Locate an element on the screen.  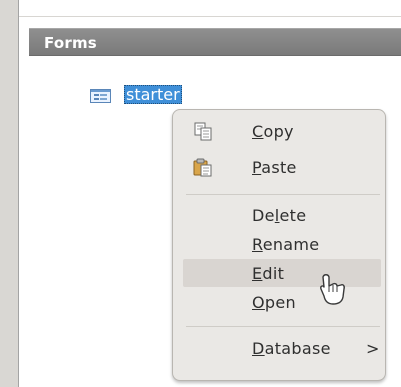
menu-item-rename: Rename is located at coordinates (282, 244).